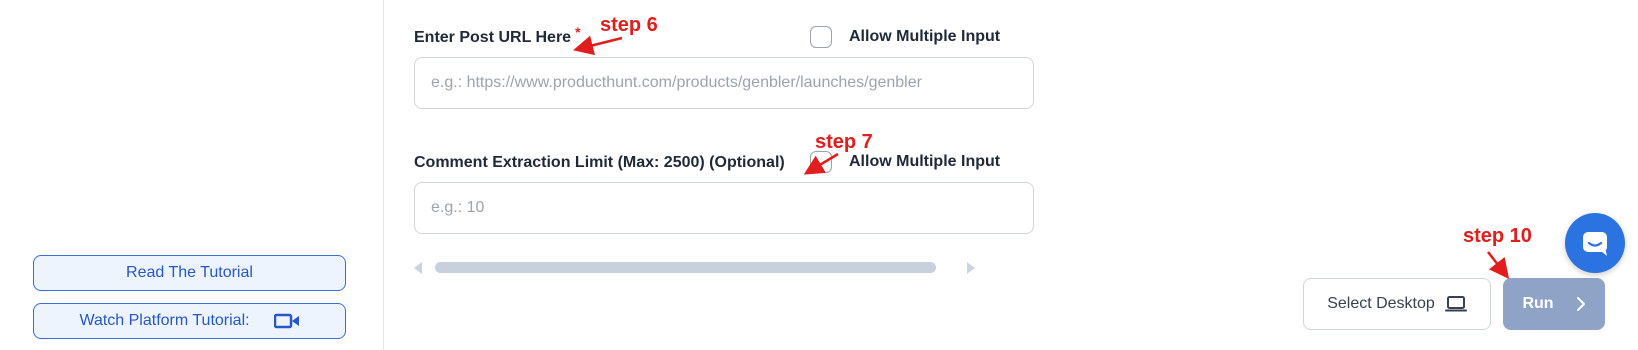 This screenshot has height=350, width=1638. Describe the element at coordinates (629, 25) in the screenshot. I see `step6-annotation: step 6` at that location.